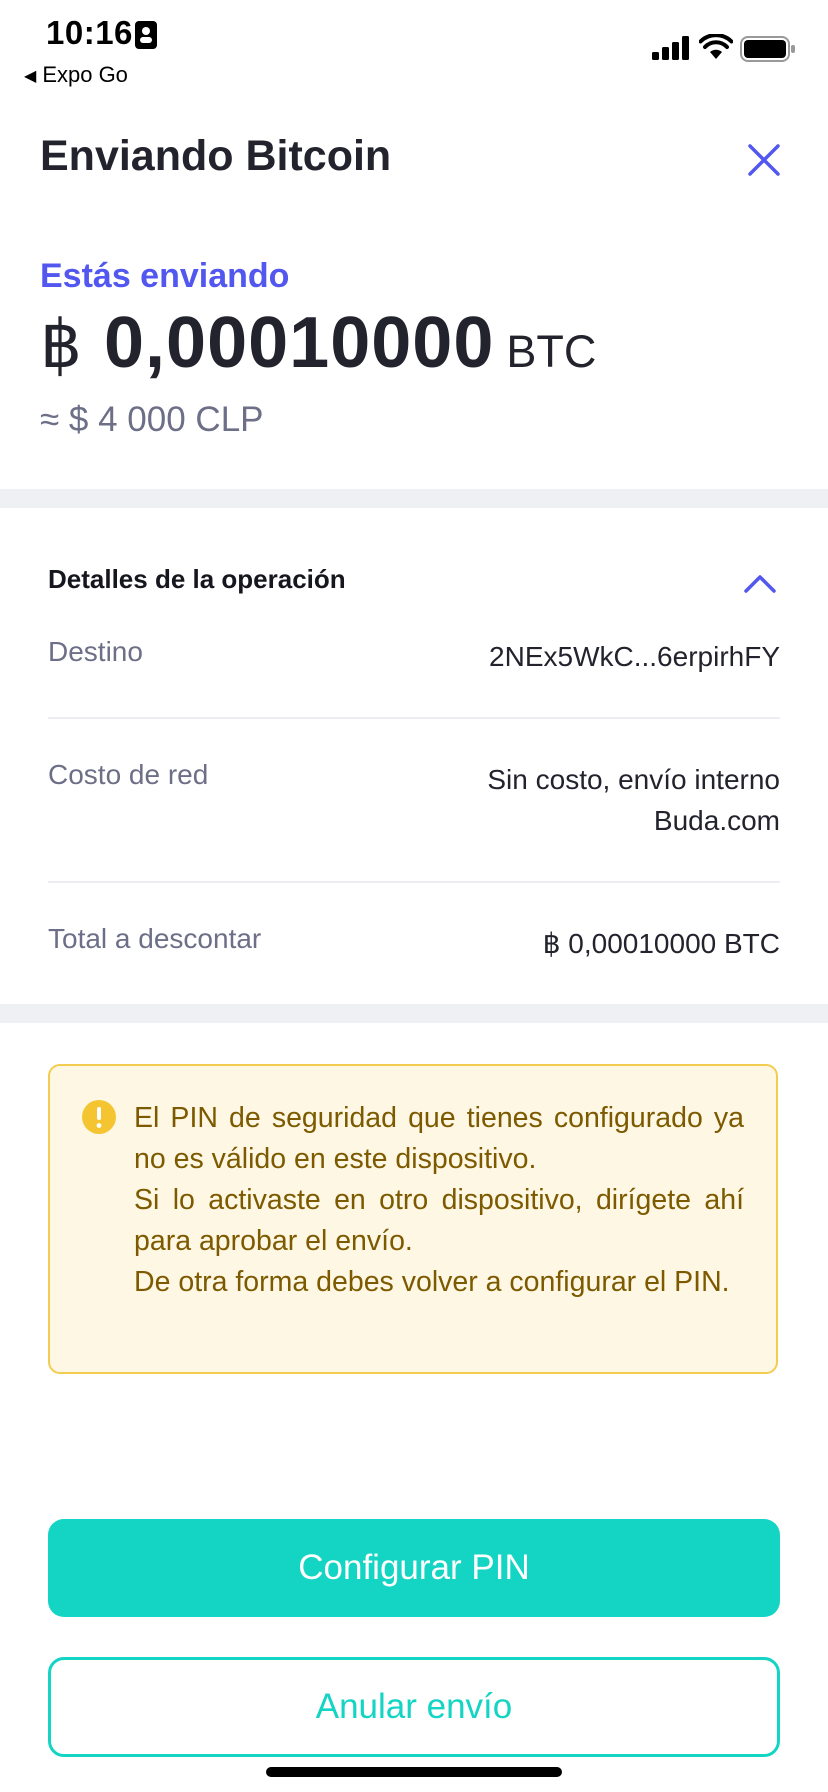 The width and height of the screenshot is (828, 1792). What do you see at coordinates (89, 32) in the screenshot?
I see `status-time: 10:16` at bounding box center [89, 32].